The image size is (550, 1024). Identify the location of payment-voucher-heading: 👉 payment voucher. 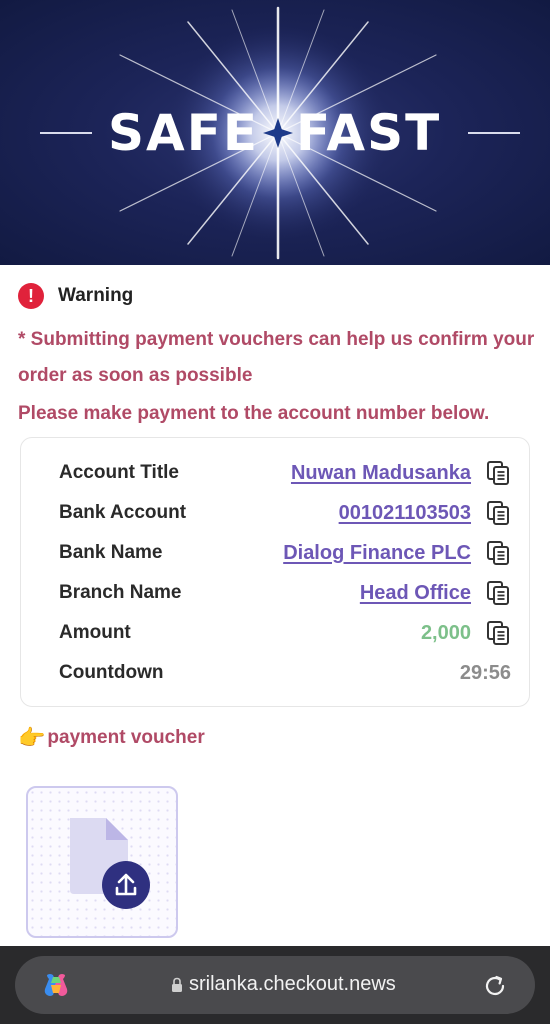
(111, 738).